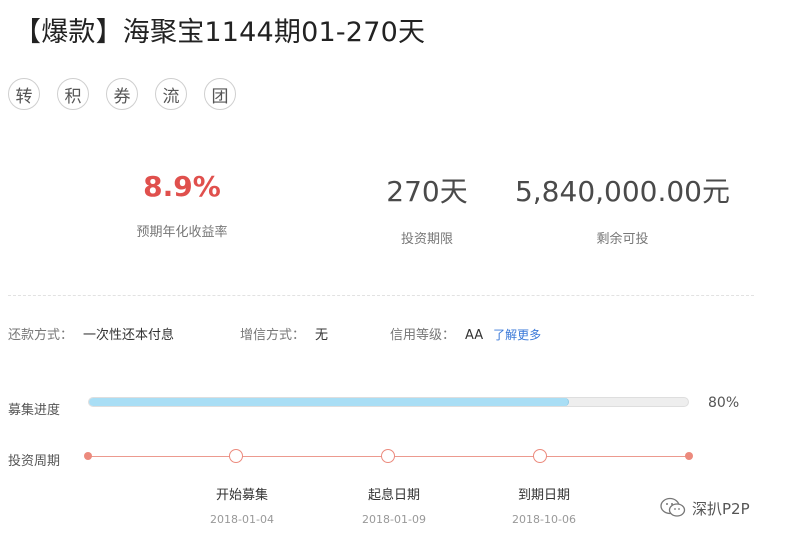 The image size is (792, 541). I want to click on term-value: 270天, so click(427, 191).